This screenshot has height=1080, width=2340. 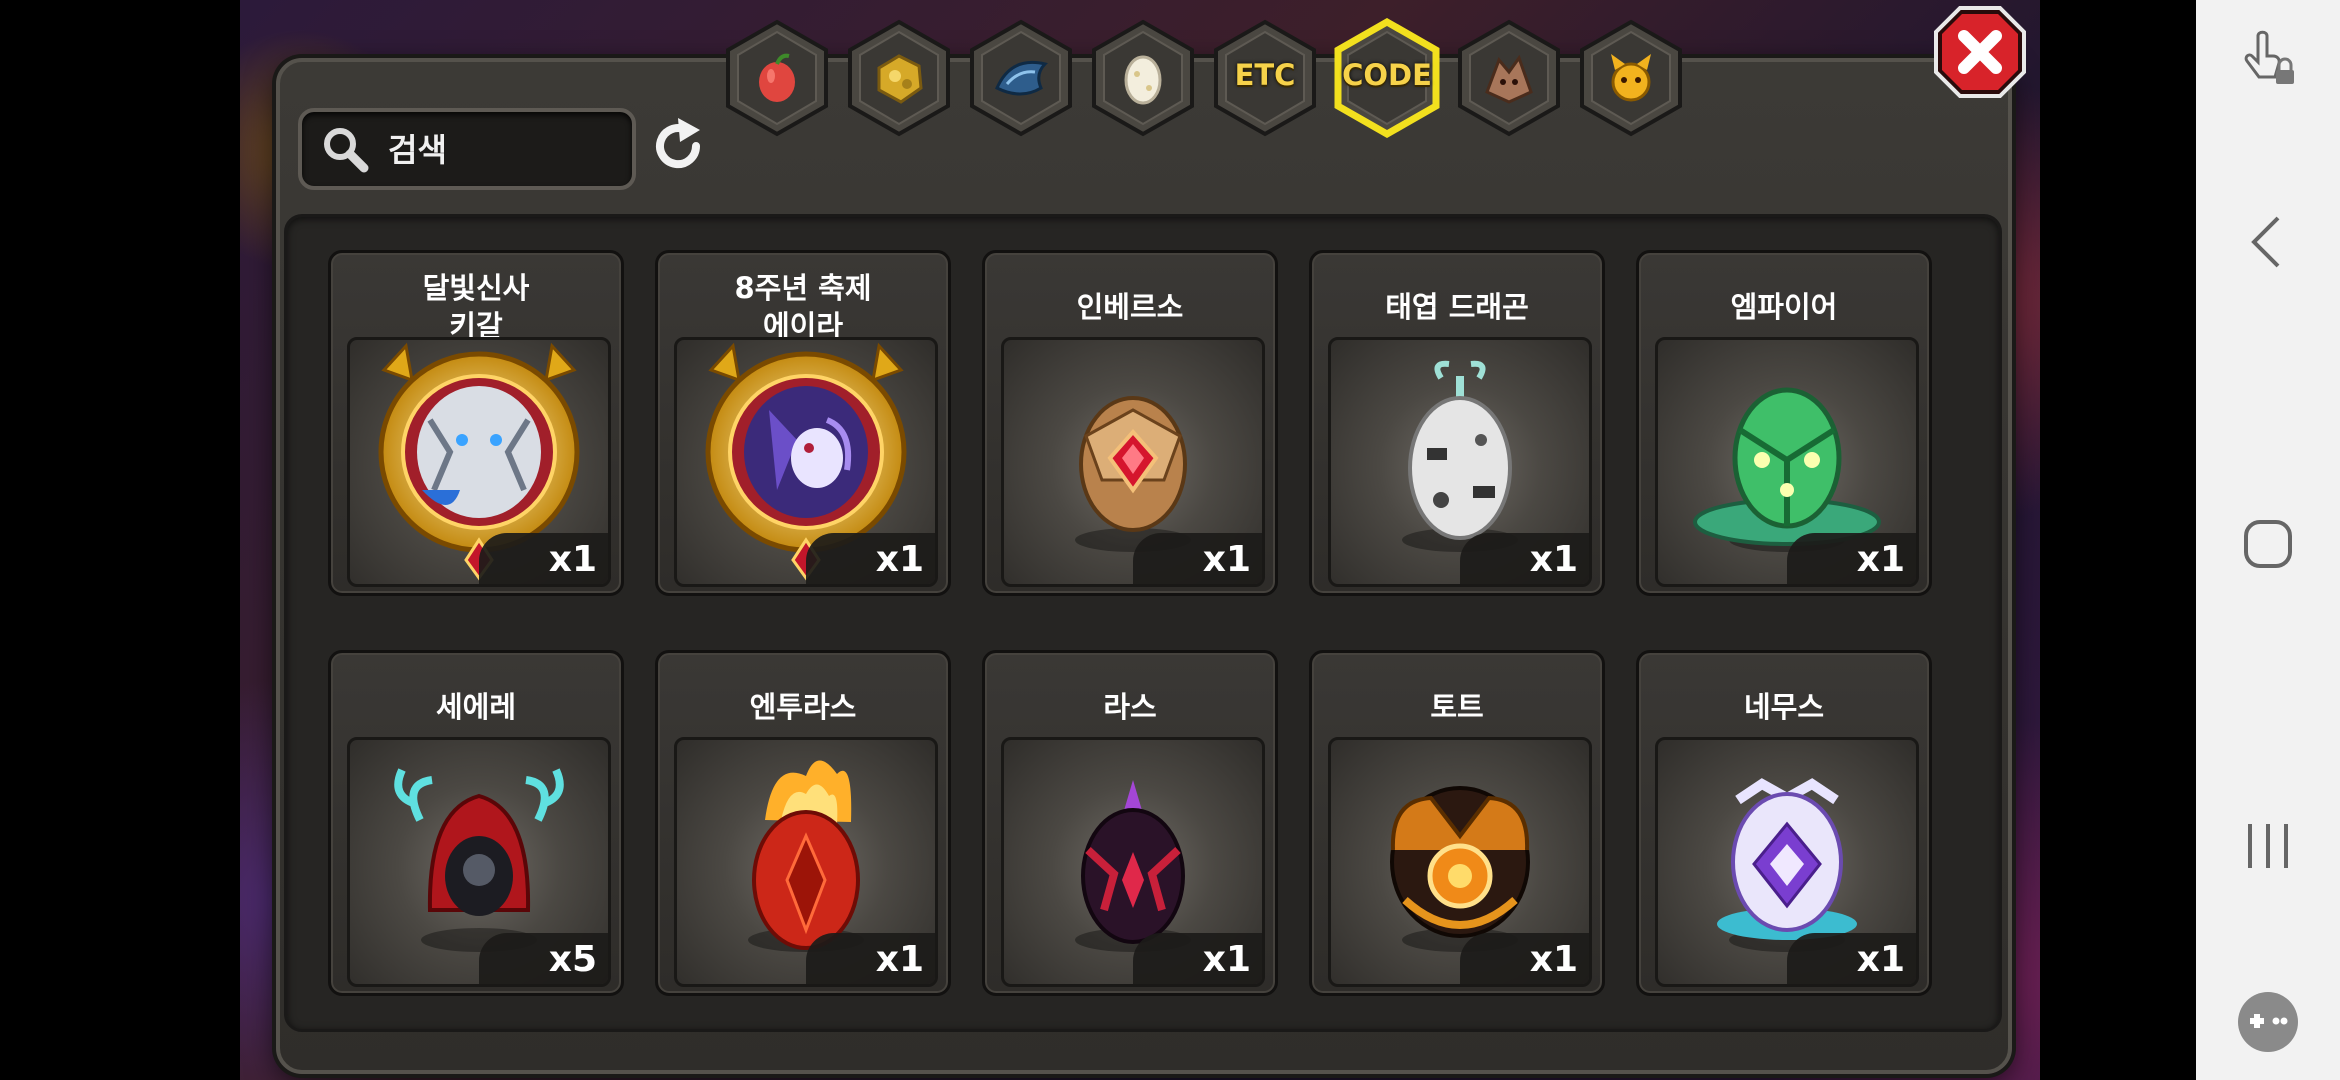 I want to click on back-icon, so click(x=2268, y=242).